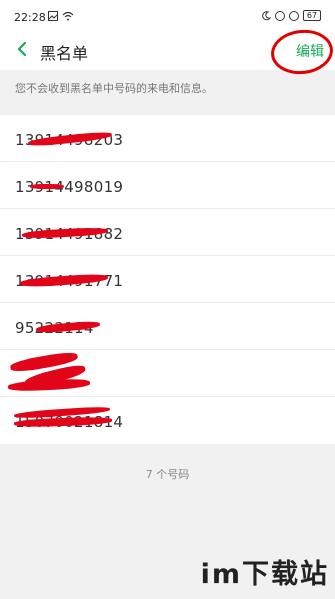  What do you see at coordinates (264, 574) in the screenshot?
I see `watermark-logo: im下载站` at bounding box center [264, 574].